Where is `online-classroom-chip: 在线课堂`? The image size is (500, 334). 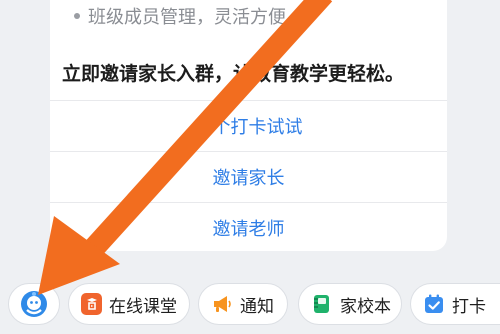
online-classroom-chip: 在线课堂 is located at coordinates (129, 304).